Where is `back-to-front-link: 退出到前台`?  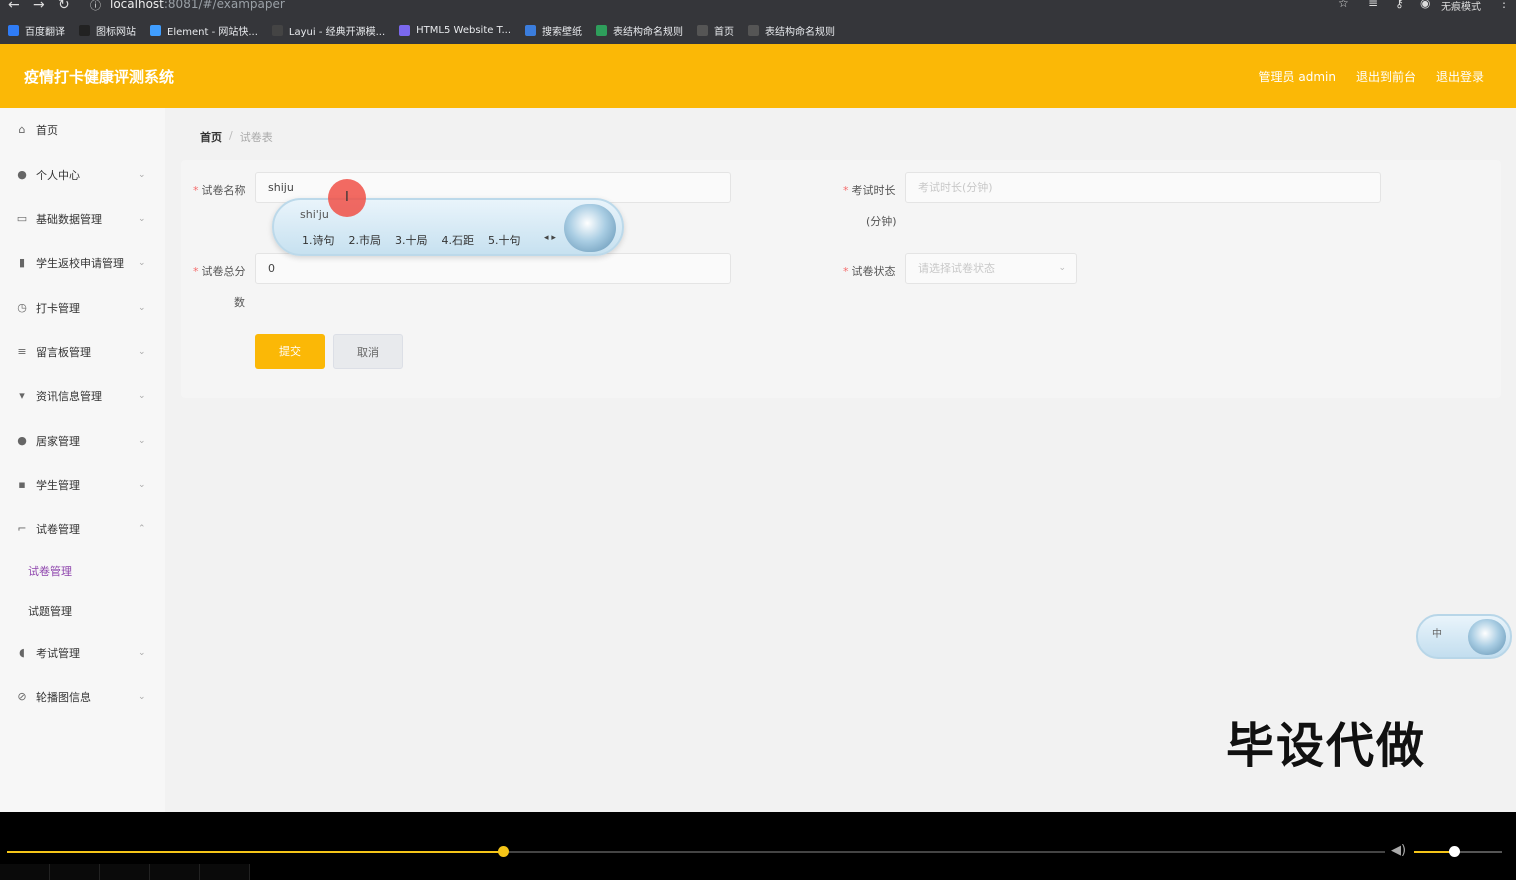 back-to-front-link: 退出到前台 is located at coordinates (1386, 76).